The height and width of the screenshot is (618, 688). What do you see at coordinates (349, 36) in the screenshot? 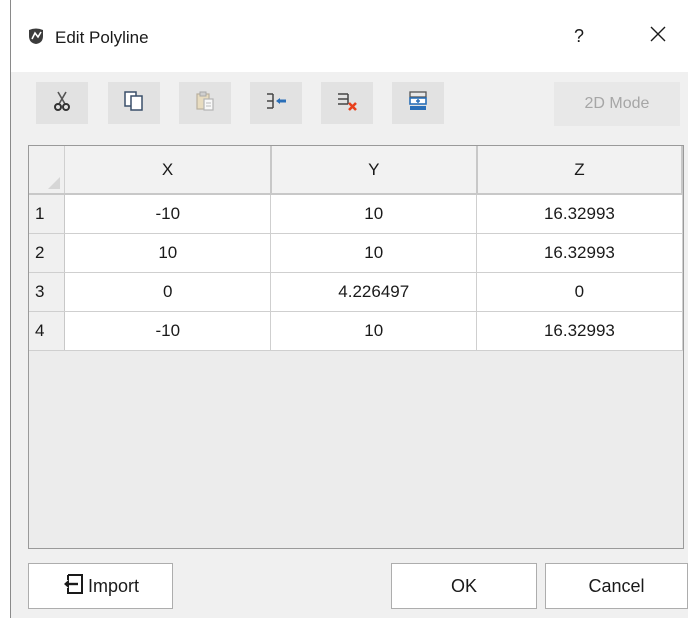
I see `title-bar: Edit Polyline ?` at bounding box center [349, 36].